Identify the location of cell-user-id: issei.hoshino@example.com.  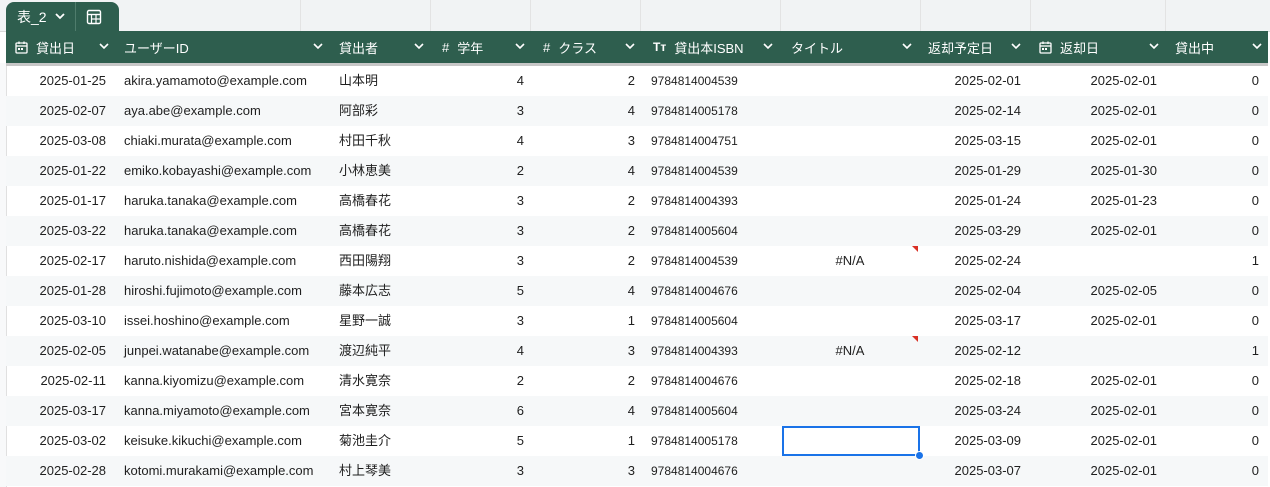
(224, 321).